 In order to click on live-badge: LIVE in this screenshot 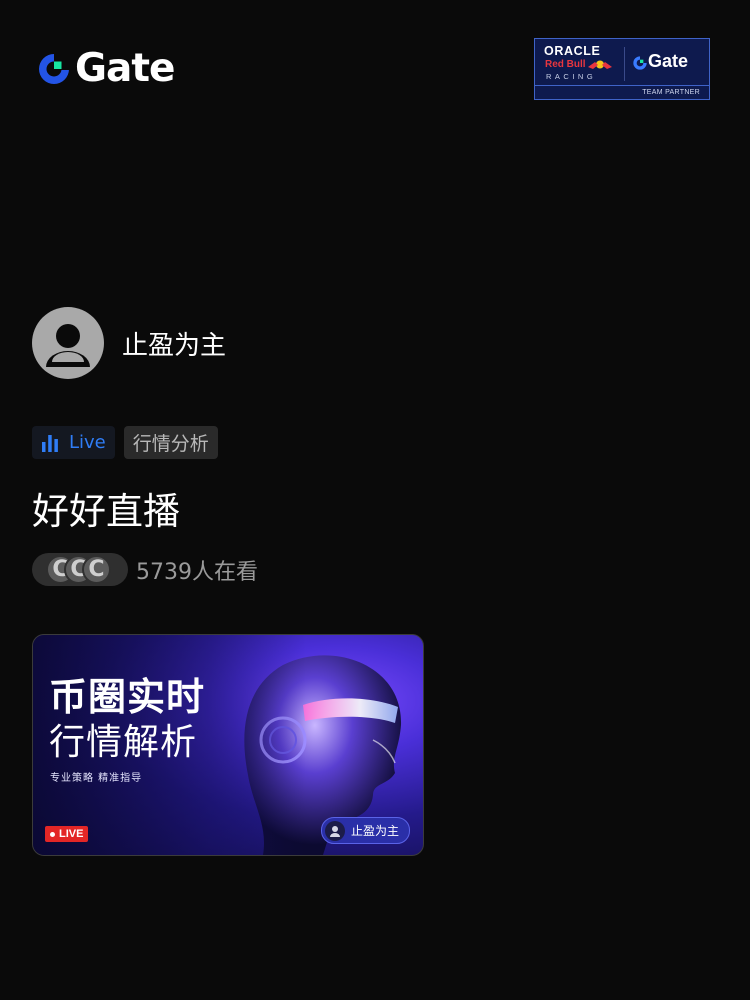, I will do `click(67, 834)`.